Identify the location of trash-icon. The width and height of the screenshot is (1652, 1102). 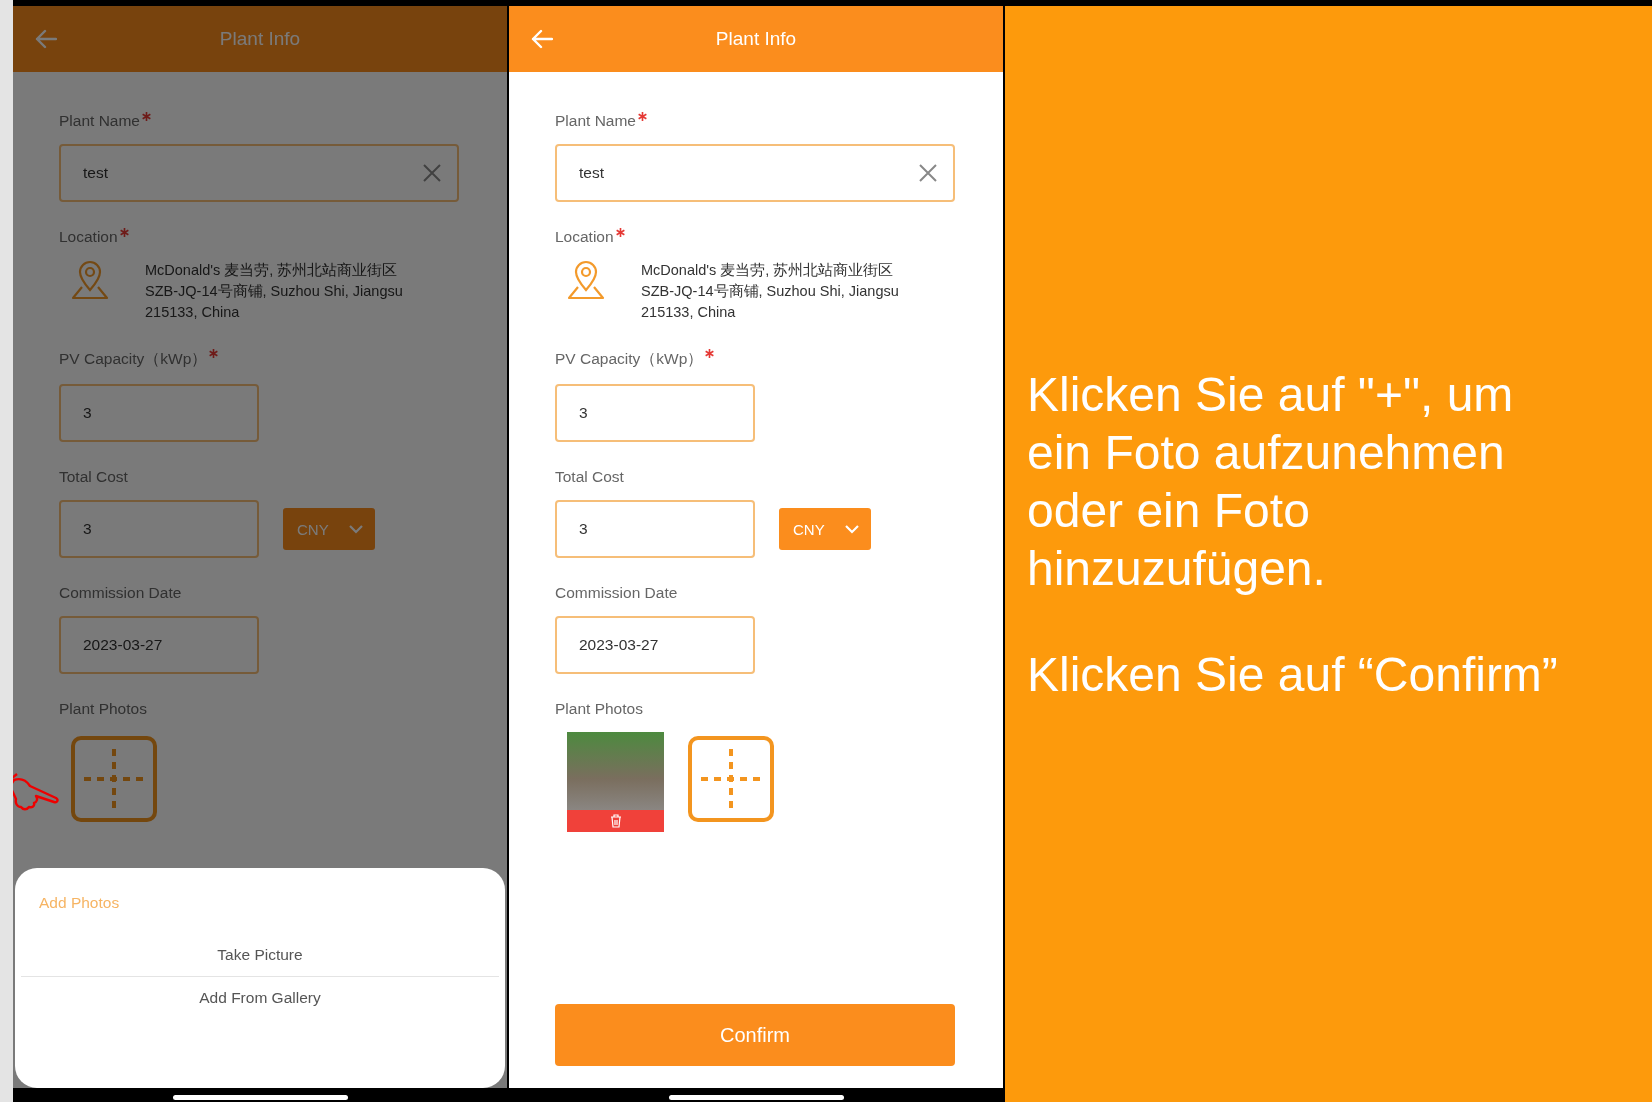
(615, 821).